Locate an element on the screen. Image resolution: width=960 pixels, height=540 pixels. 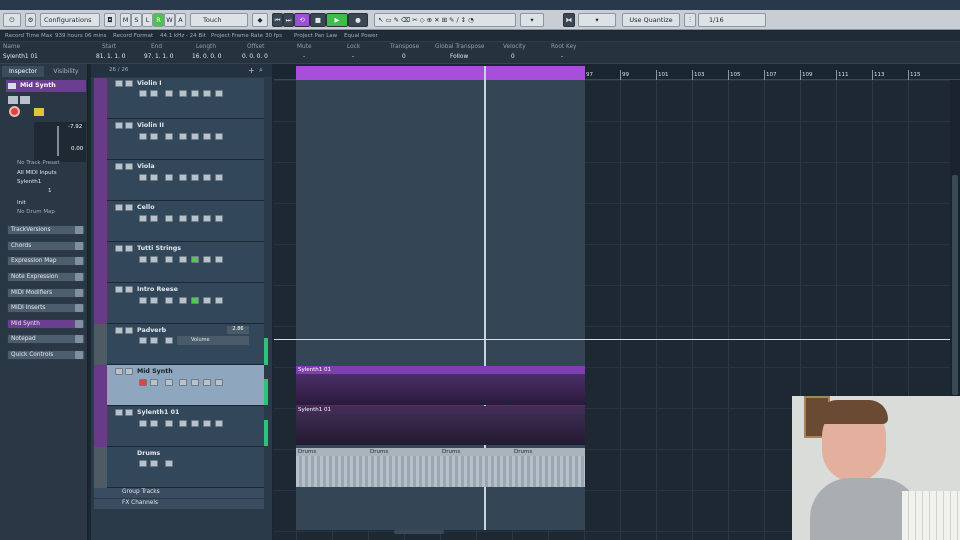
section-quick-controls: Quick Controls is located at coordinates (46, 355).